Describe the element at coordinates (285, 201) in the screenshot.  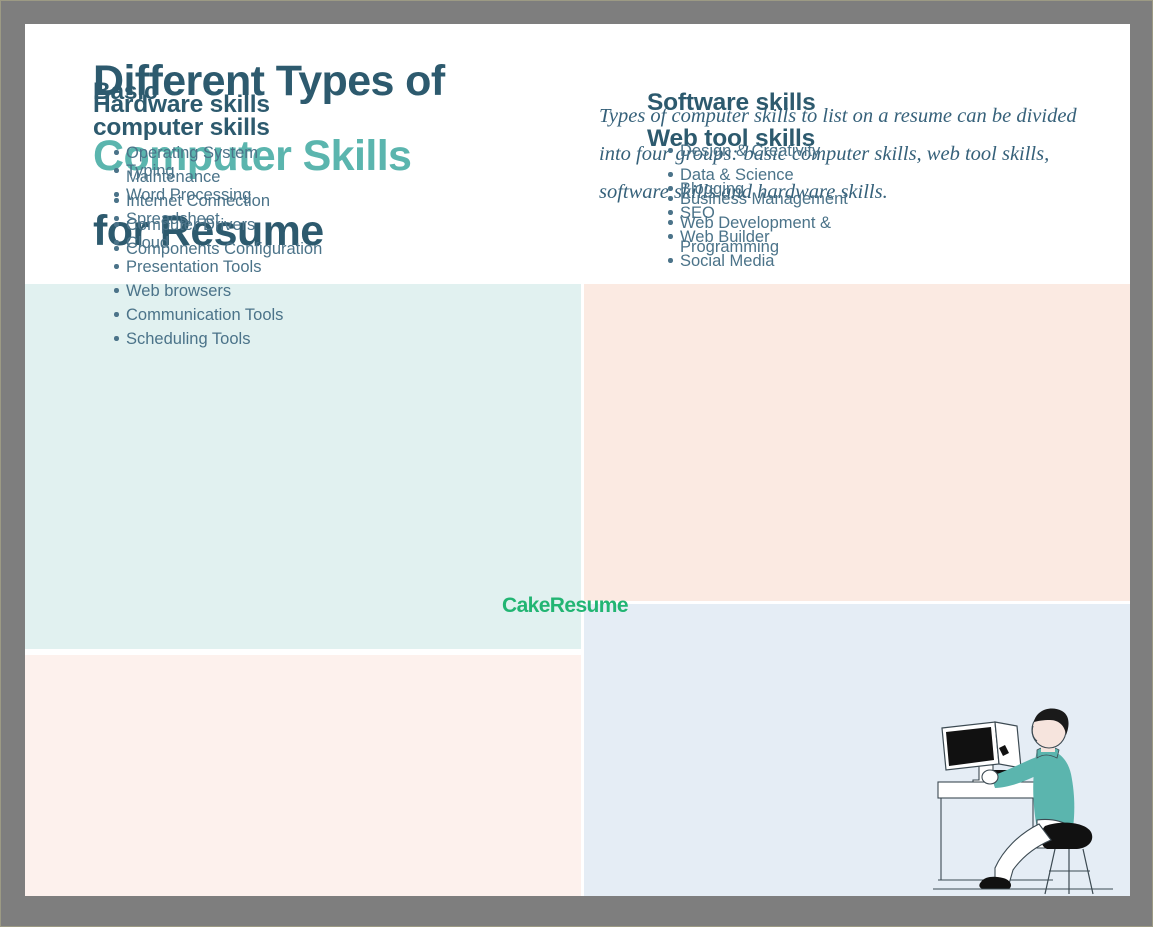
I see `list-item: Internet Connection` at that location.